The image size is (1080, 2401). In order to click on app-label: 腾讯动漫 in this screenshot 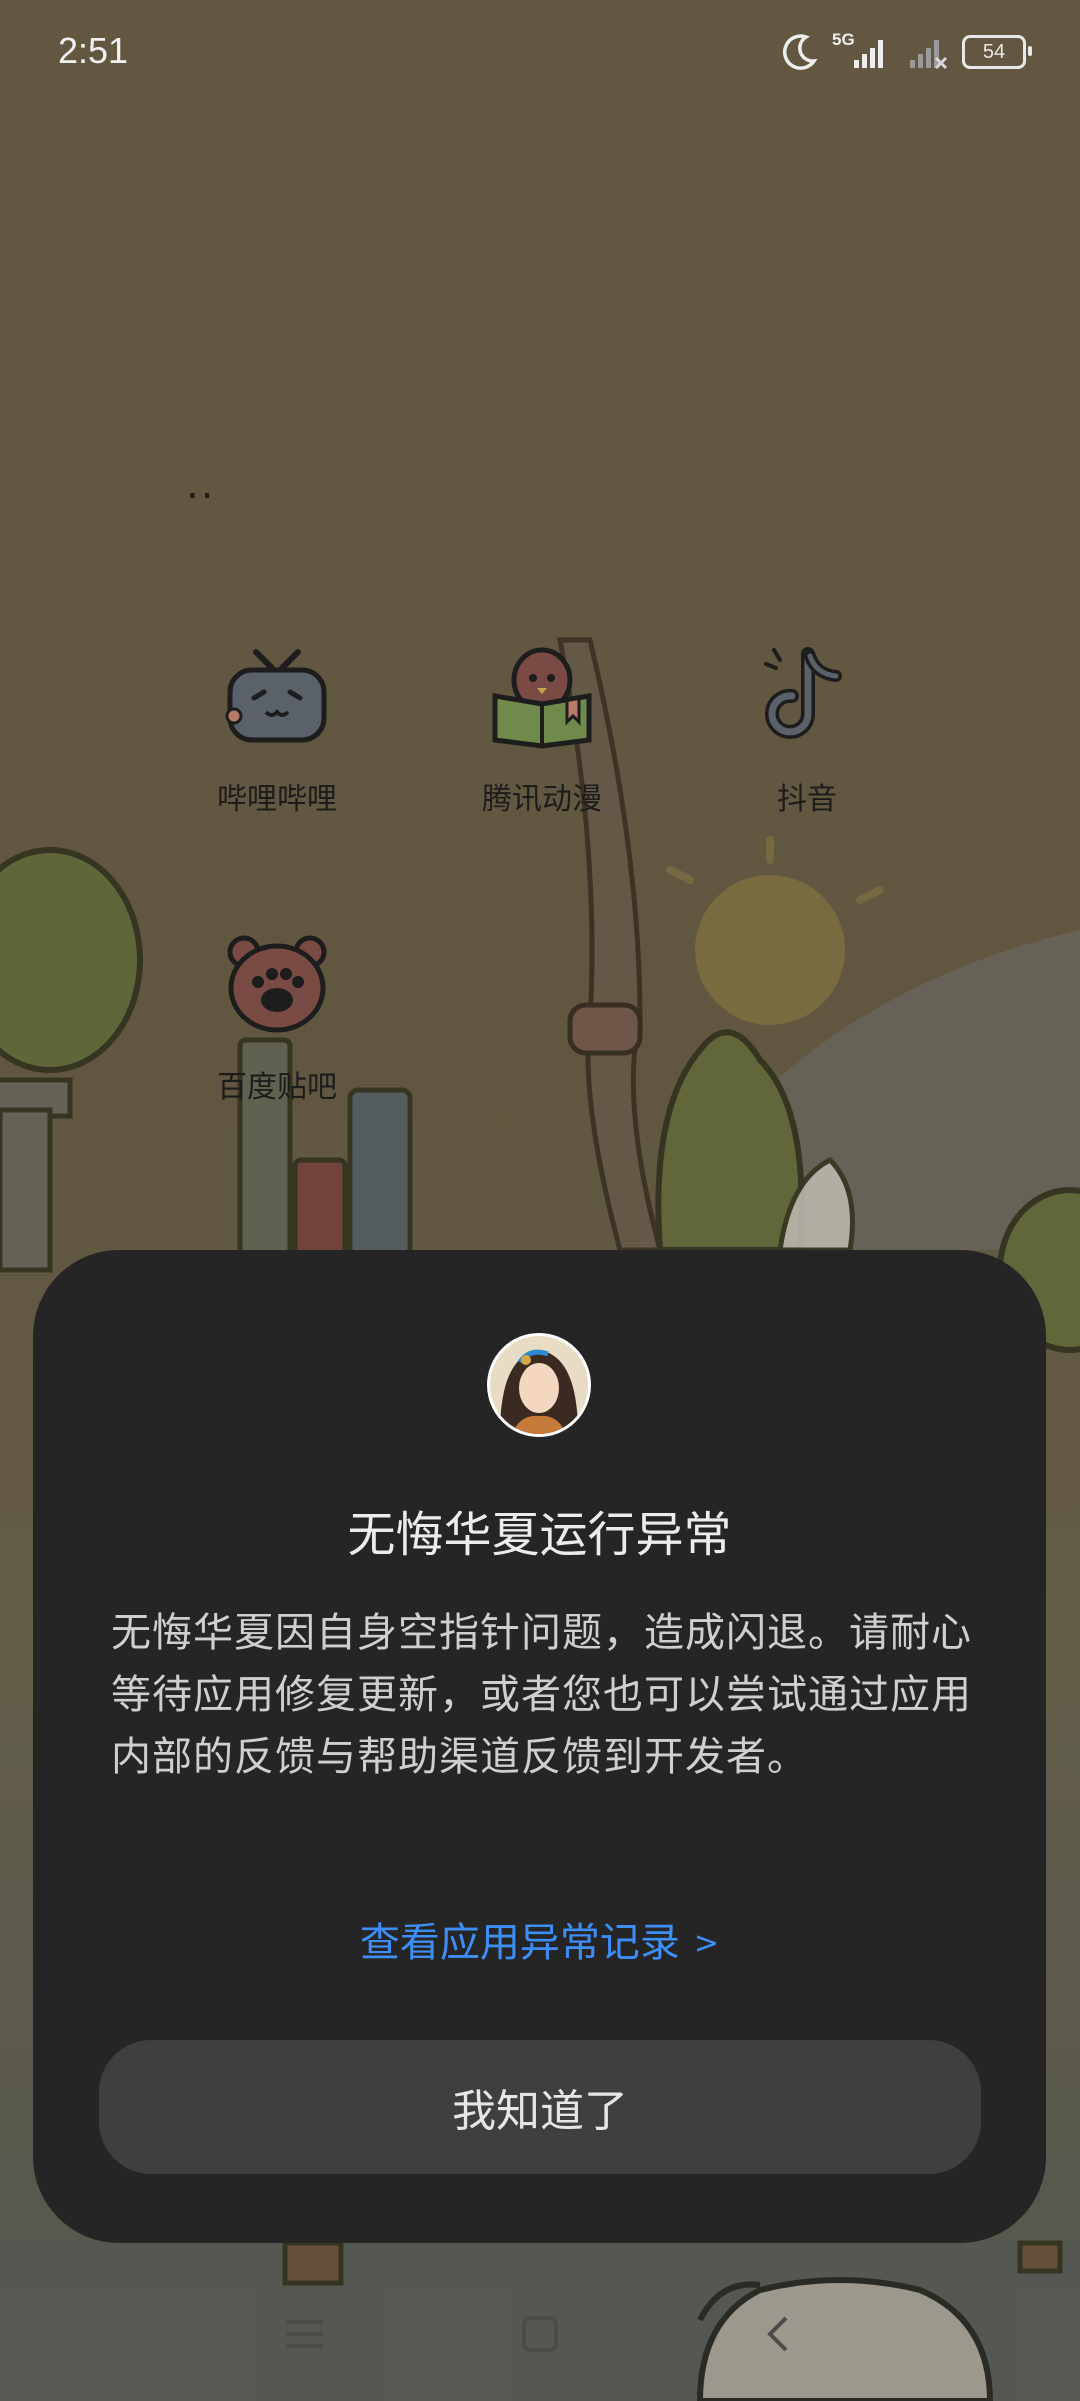, I will do `click(542, 799)`.